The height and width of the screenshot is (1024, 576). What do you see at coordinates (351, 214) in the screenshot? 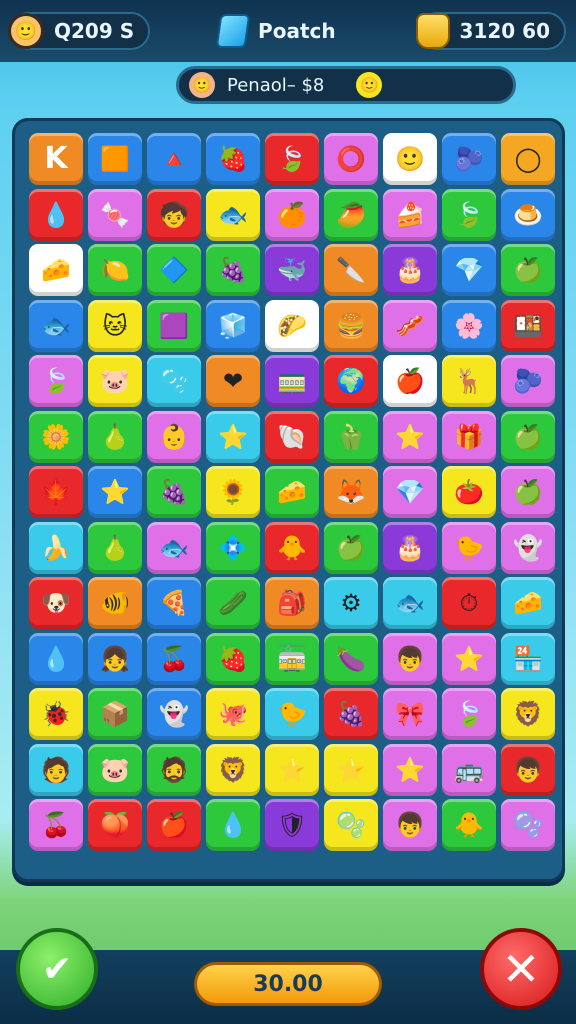
I see `board-tile: 🥭` at bounding box center [351, 214].